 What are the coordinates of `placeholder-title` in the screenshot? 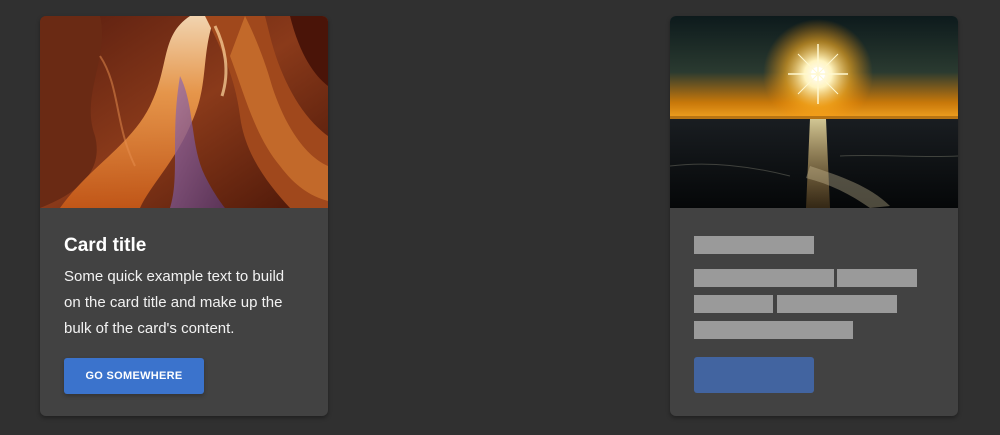 It's located at (754, 245).